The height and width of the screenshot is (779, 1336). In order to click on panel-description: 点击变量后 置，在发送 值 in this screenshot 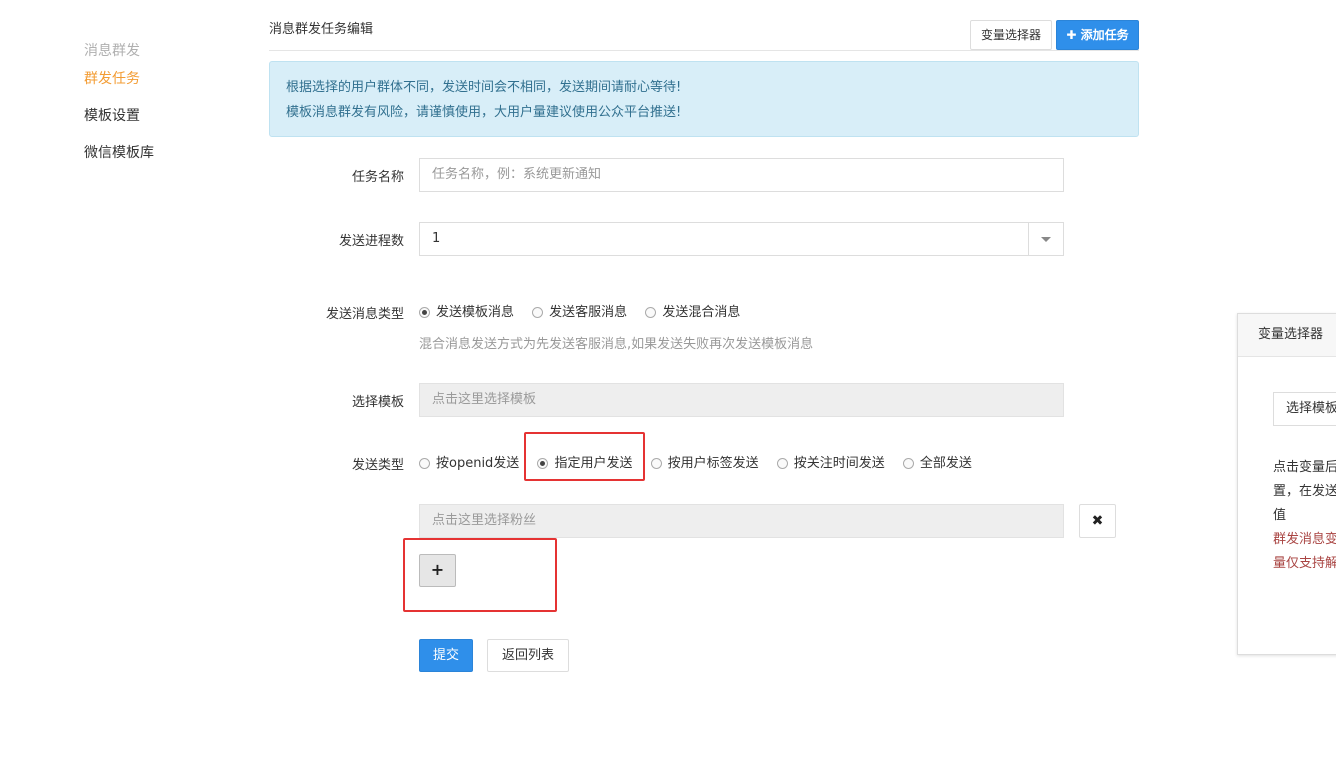, I will do `click(1304, 492)`.